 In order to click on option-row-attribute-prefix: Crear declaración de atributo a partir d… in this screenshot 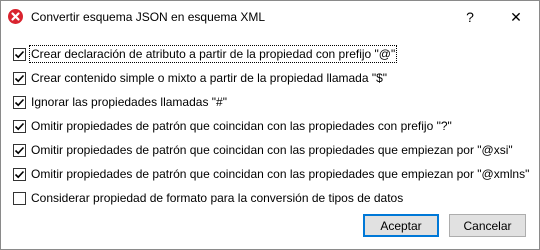, I will do `click(273, 54)`.